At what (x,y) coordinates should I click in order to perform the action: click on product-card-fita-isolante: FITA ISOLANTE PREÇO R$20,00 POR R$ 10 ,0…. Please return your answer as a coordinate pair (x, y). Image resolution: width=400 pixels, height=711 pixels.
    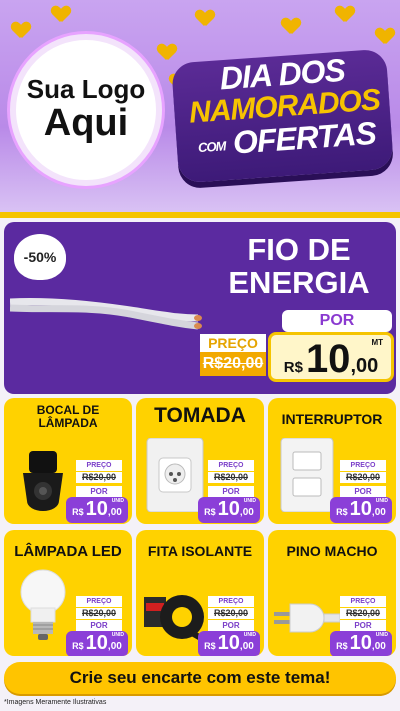
    Looking at the image, I should click on (200, 593).